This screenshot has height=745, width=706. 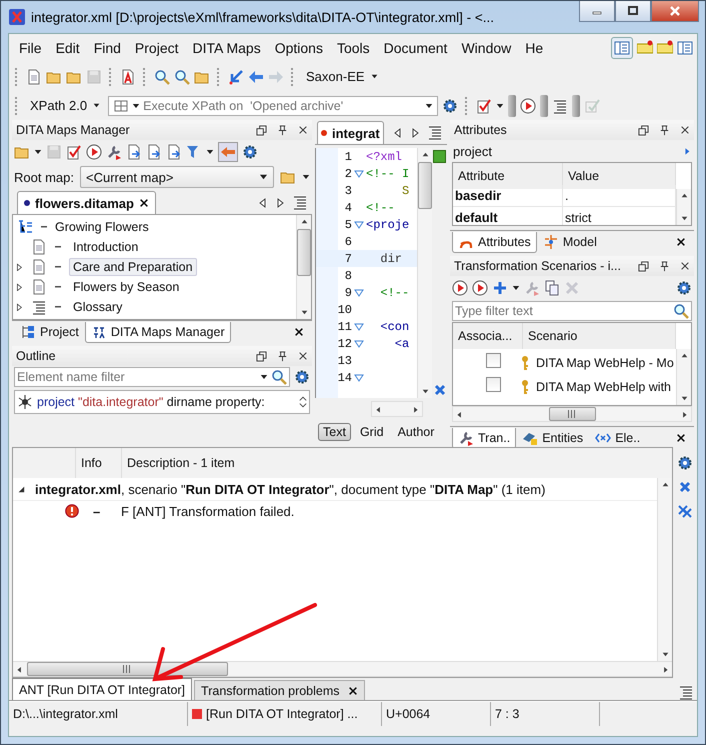 I want to click on filter-field: Element name filter, so click(x=152, y=377).